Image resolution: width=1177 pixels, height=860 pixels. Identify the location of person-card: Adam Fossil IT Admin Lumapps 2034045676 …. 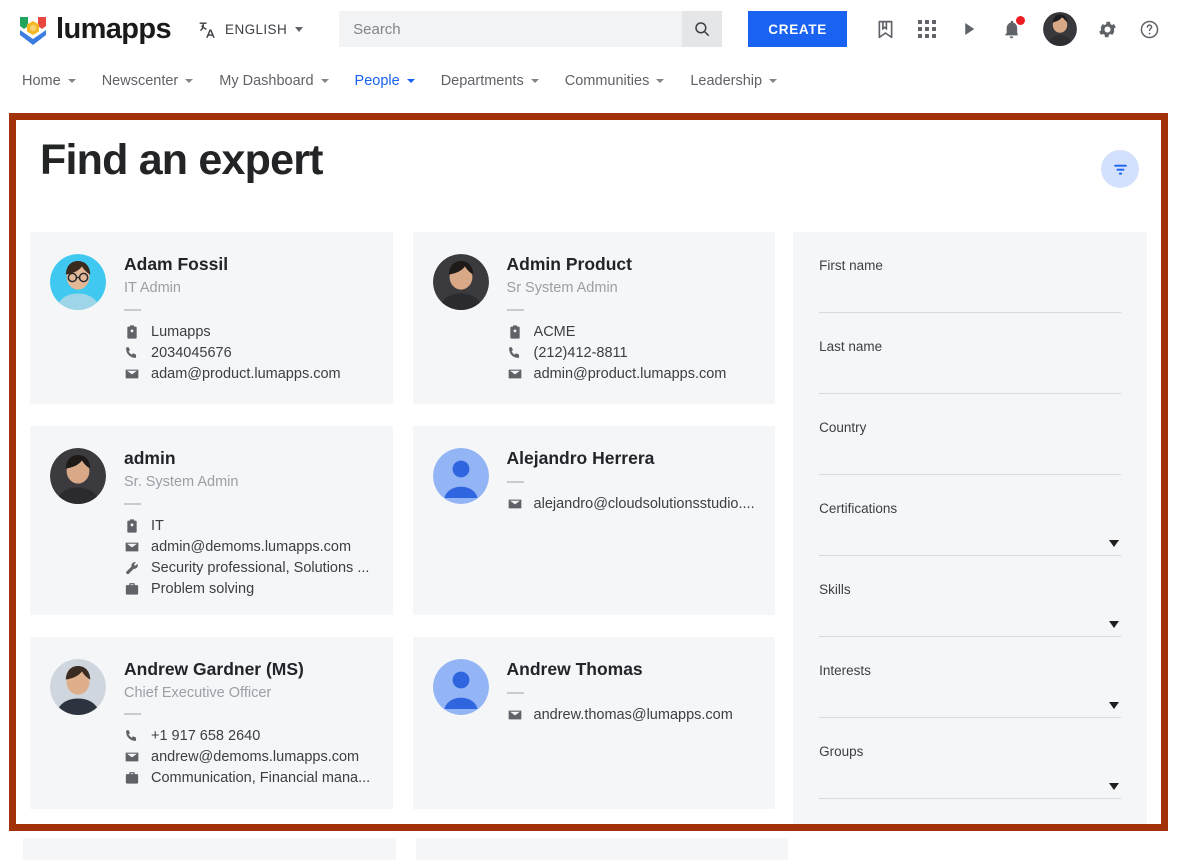
(211, 318).